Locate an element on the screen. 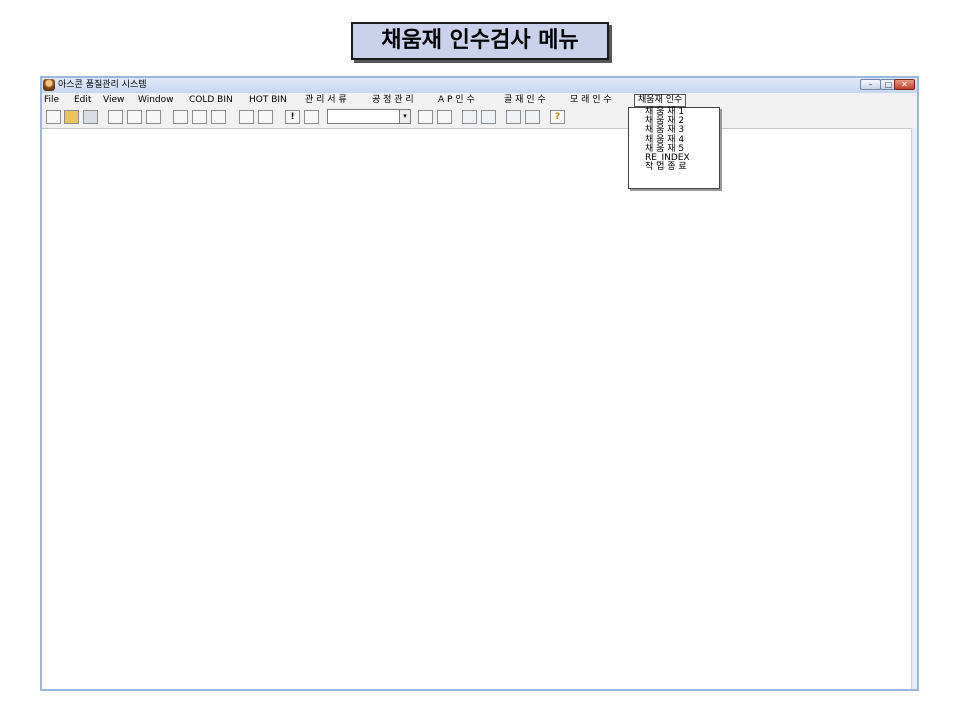  client-border is located at coordinates (914, 408).